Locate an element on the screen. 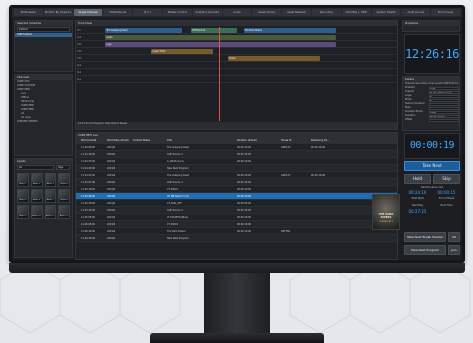 The image size is (473, 343). asset-thumbnail-label: Asset 8 is located at coordinates (64, 200).